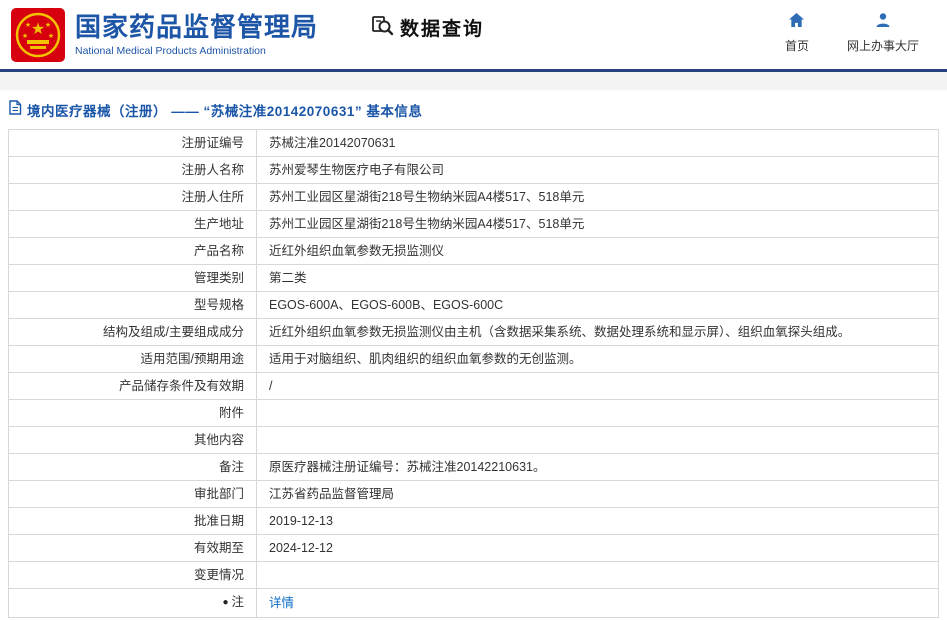  I want to click on detail-link: 详情, so click(281, 603).